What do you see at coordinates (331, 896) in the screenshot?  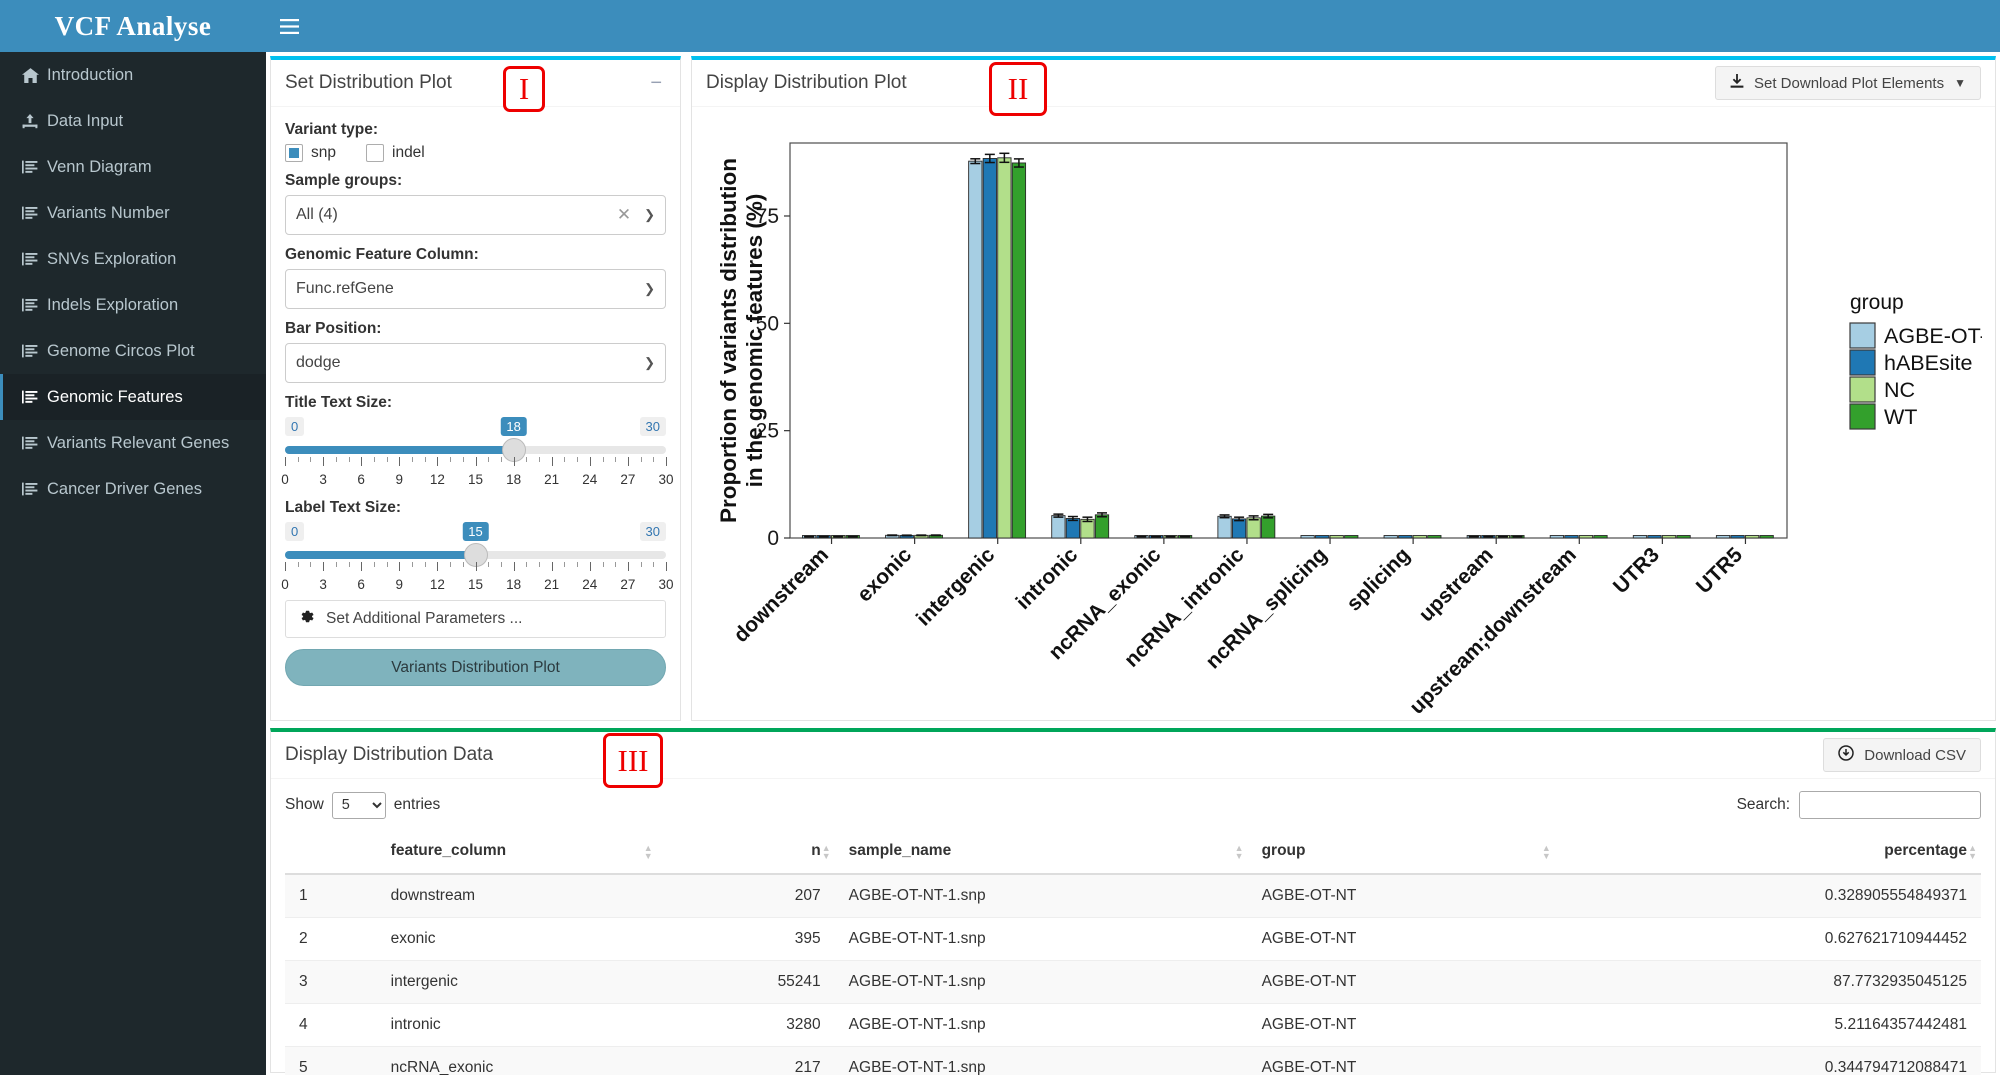 I see `table-cell-idx: 1` at bounding box center [331, 896].